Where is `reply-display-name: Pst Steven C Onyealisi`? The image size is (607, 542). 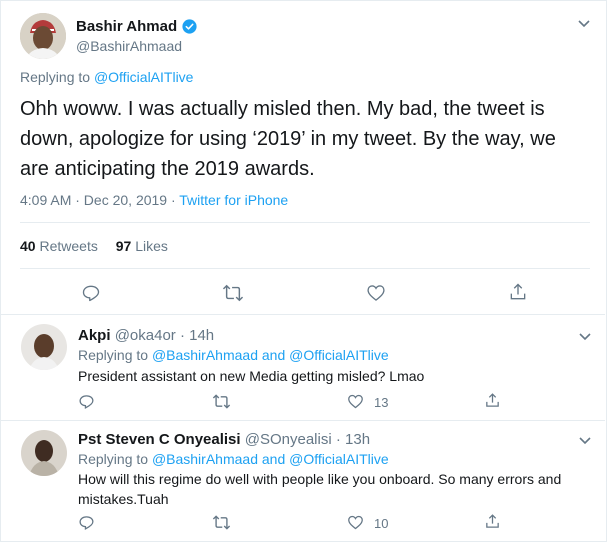
reply-display-name: Pst Steven C Onyealisi is located at coordinates (159, 439).